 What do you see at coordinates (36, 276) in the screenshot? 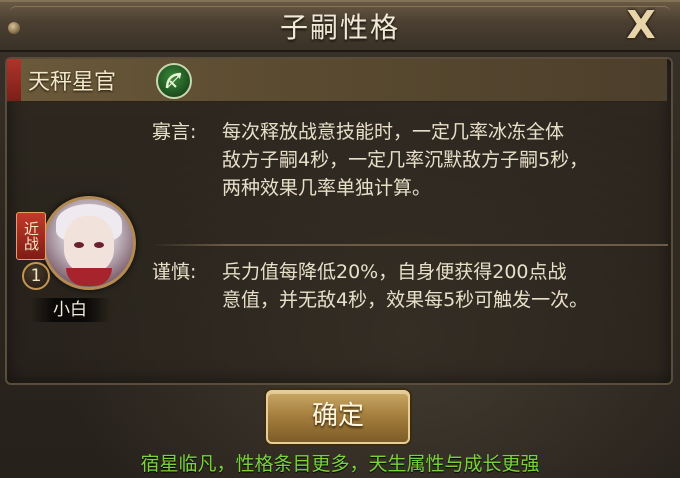
I see `hero-level-badge: 1` at bounding box center [36, 276].